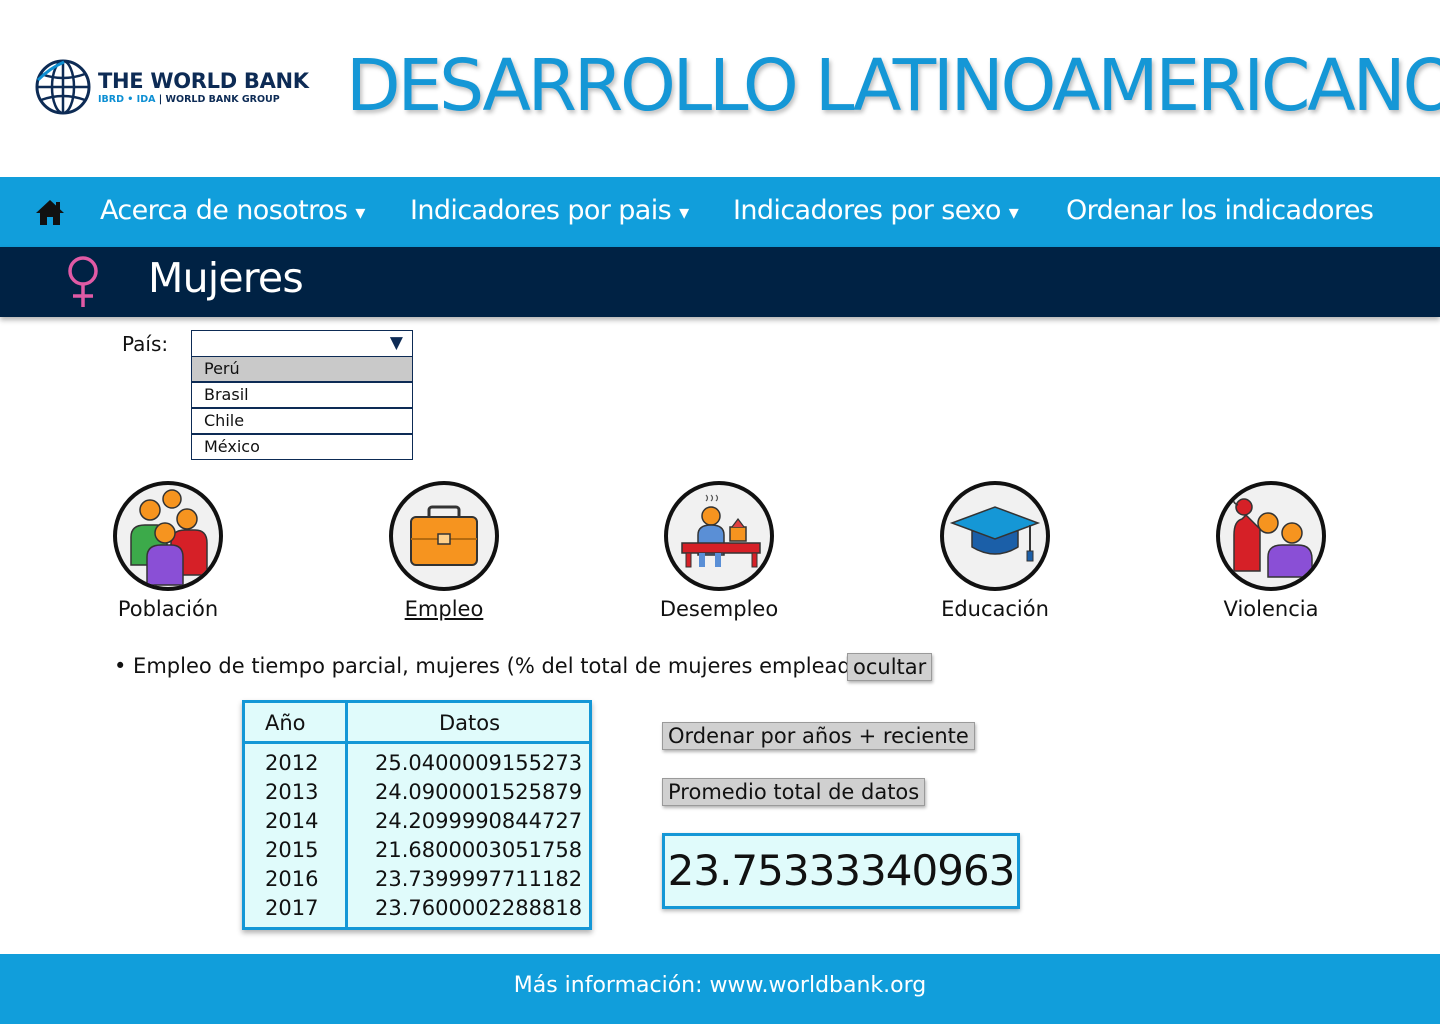 The image size is (1440, 1024). What do you see at coordinates (224, 210) in the screenshot?
I see `nav-item-label: Acerca de nosotros` at bounding box center [224, 210].